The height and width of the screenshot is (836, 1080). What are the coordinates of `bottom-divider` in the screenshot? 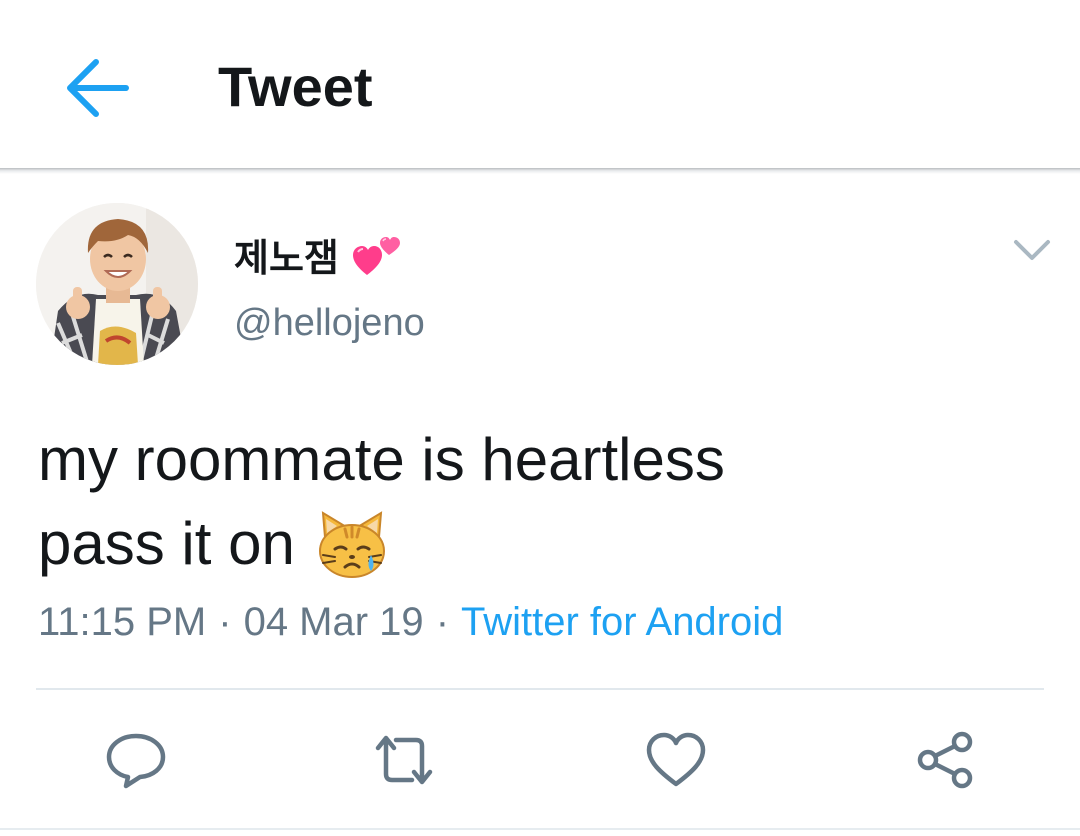 It's located at (540, 829).